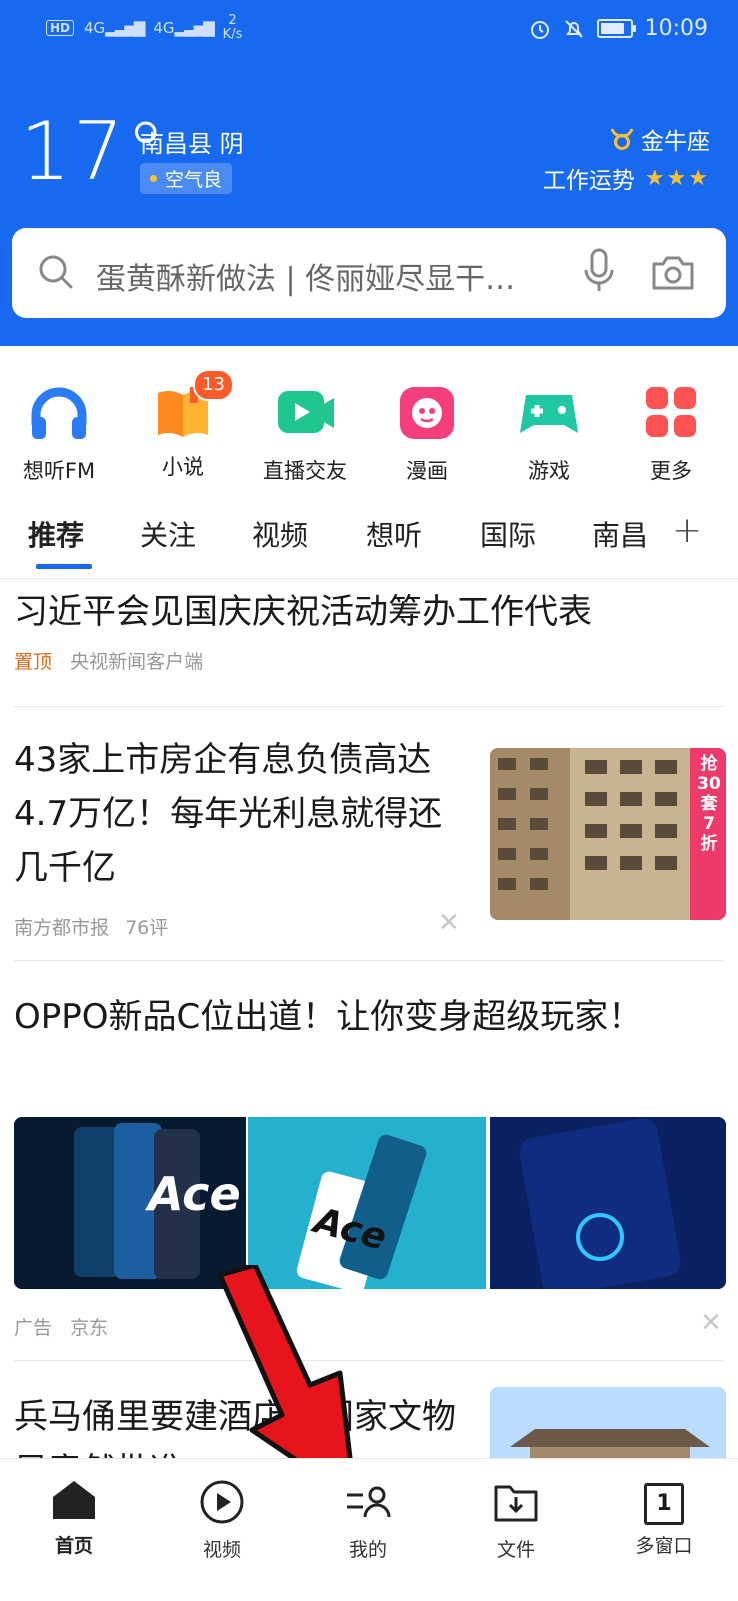 The width and height of the screenshot is (738, 1601). I want to click on news-item-1: 习近平会见国庆庆祝活动筹办工作代表 置顶 央视新闻客户端, so click(369, 629).